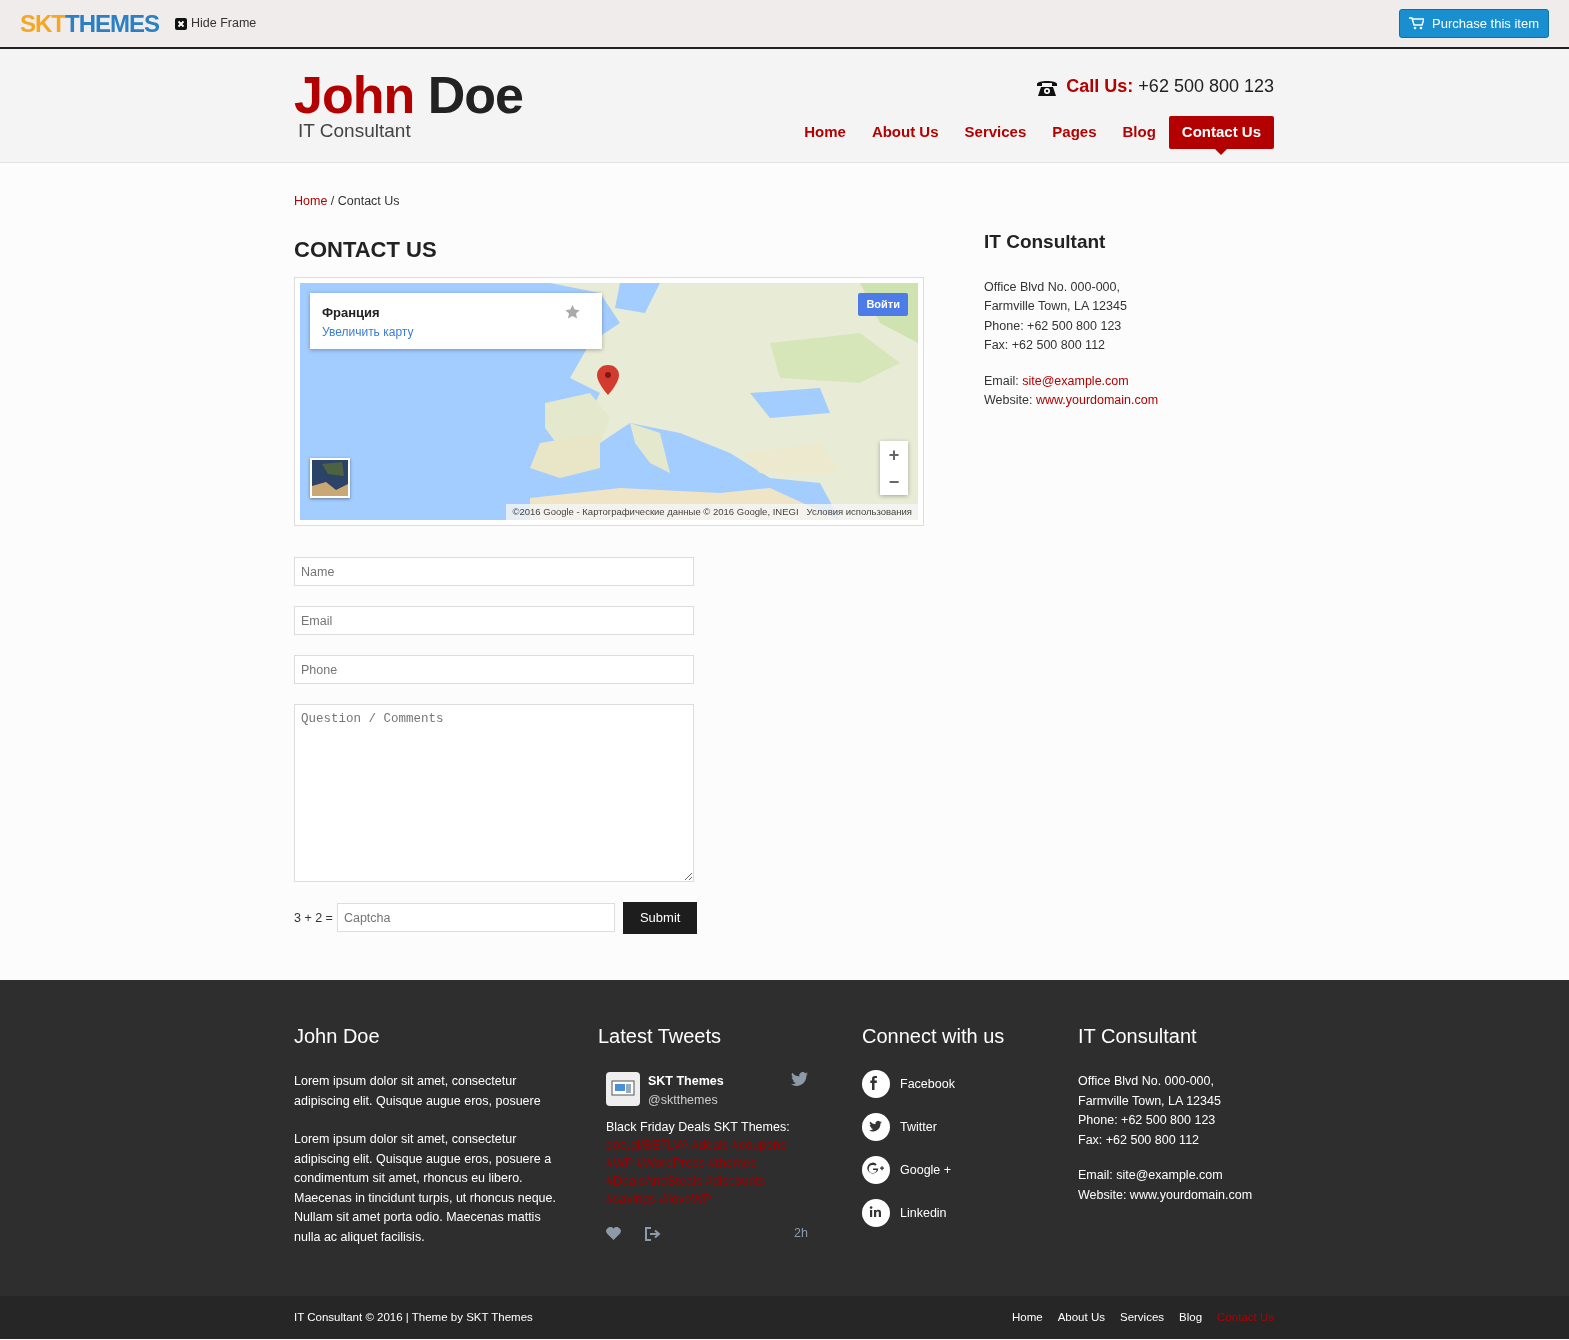  I want to click on footer-nav-link: Blog, so click(1191, 1317).